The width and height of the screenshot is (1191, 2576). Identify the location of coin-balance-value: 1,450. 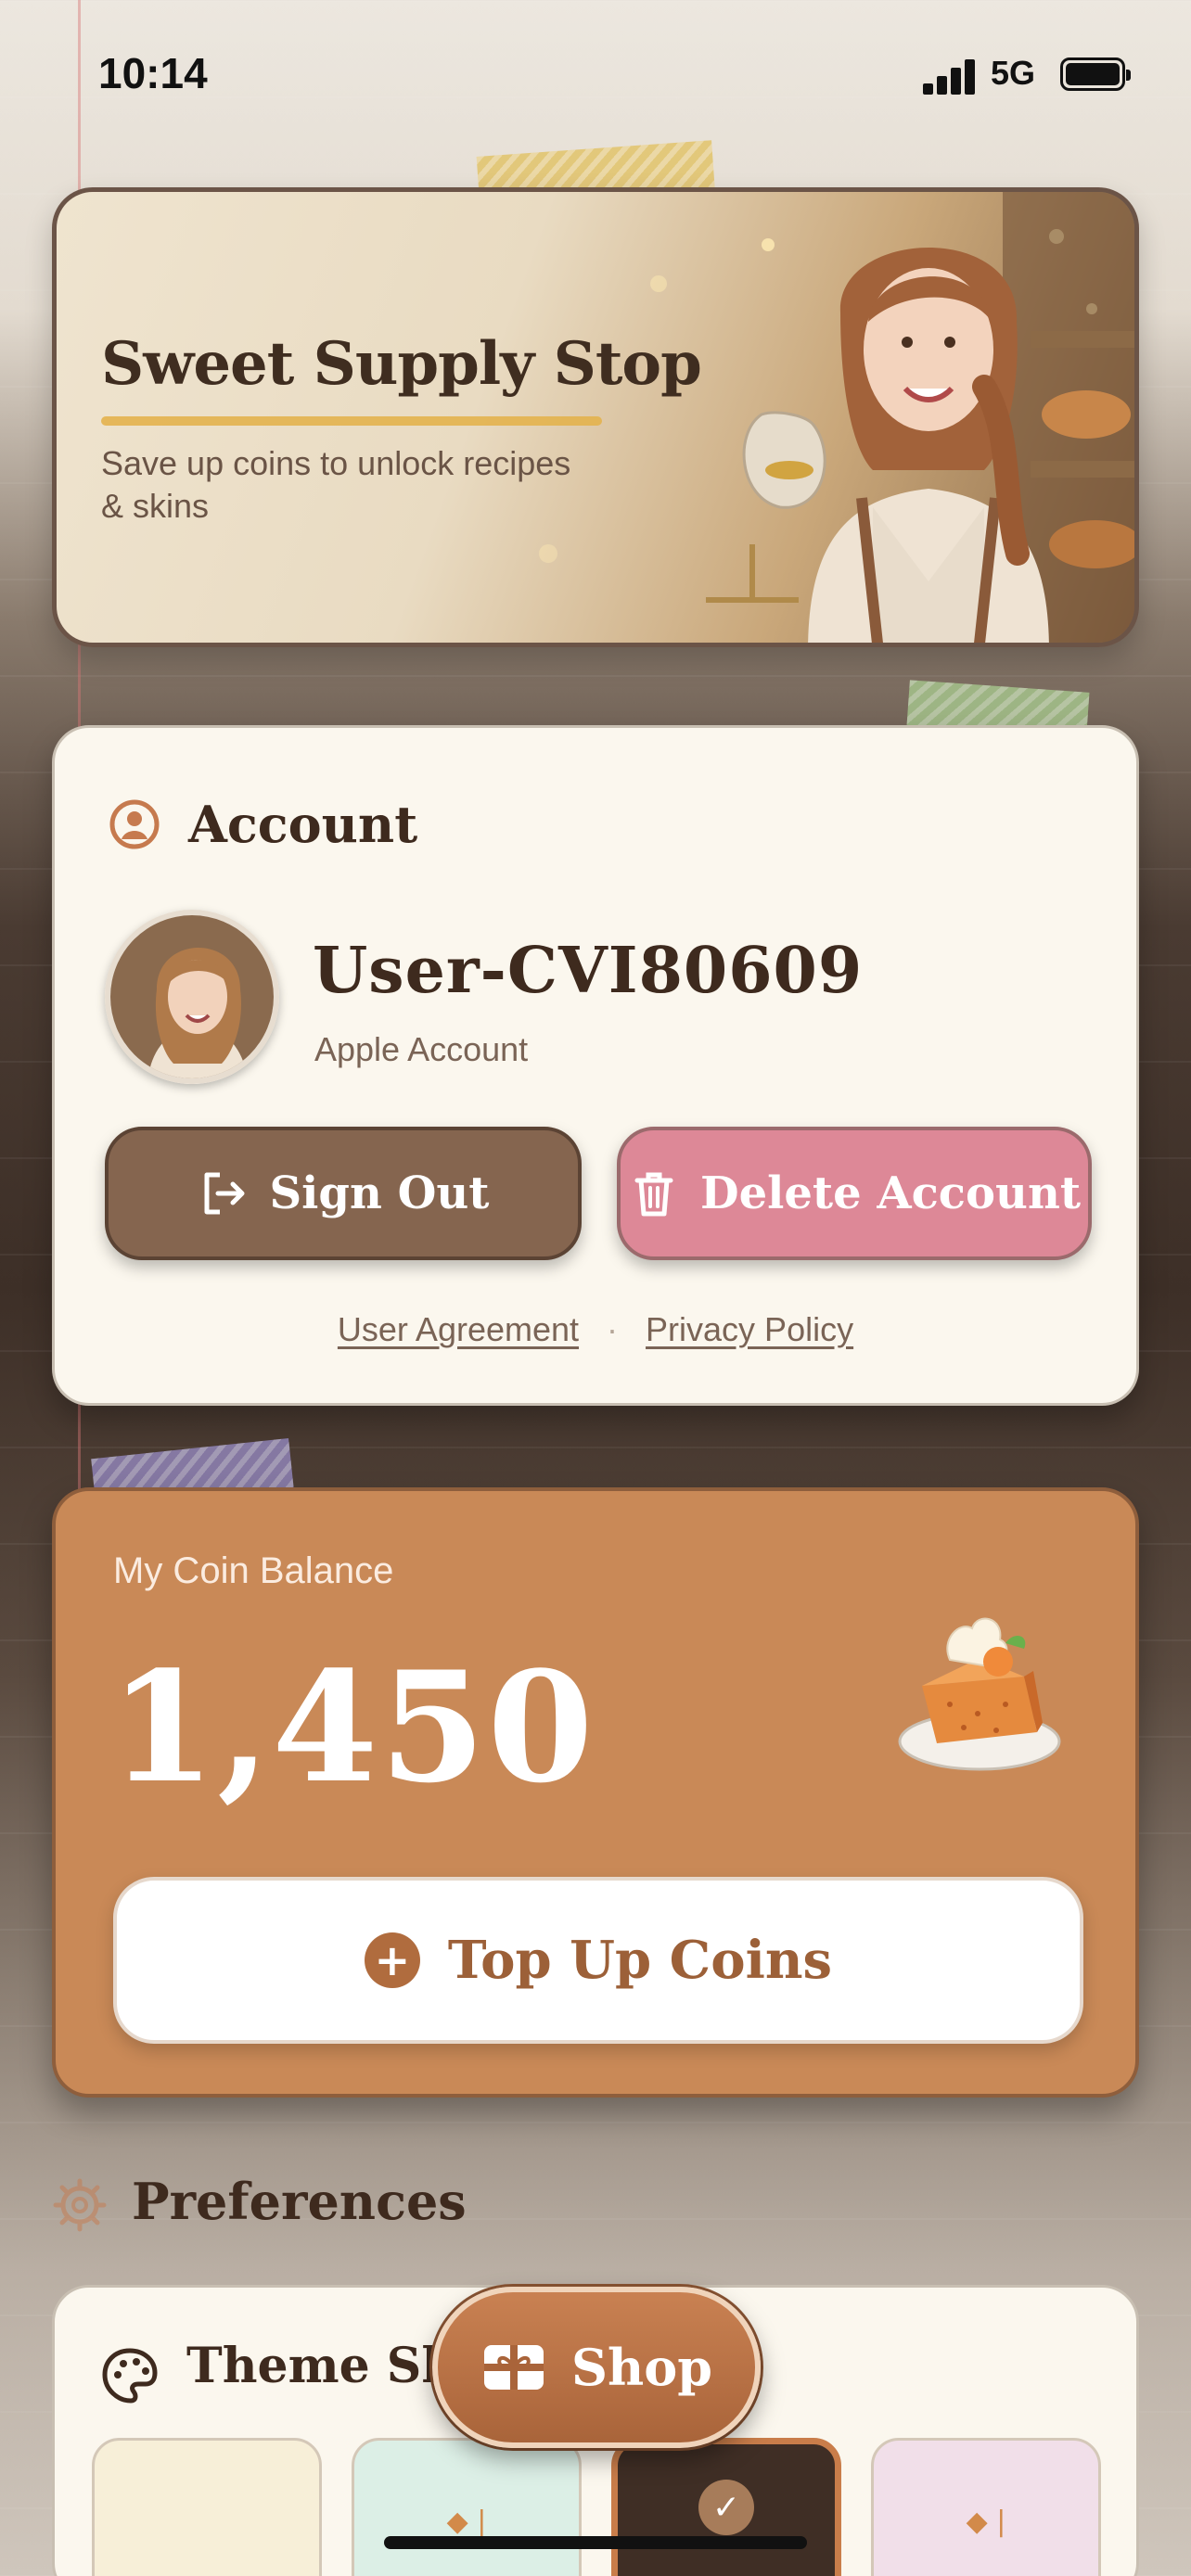
(352, 1727).